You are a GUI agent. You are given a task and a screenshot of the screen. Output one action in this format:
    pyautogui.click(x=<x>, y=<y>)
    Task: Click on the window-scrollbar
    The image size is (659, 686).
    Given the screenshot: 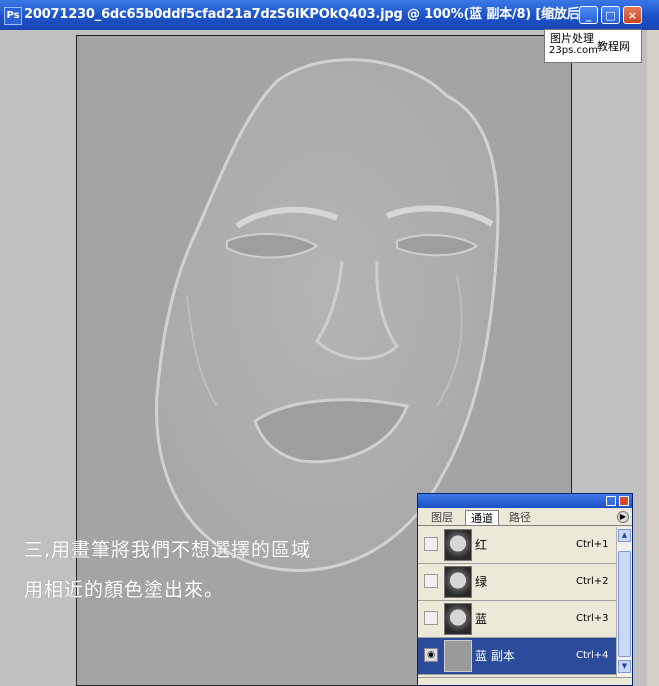 What is the action you would take?
    pyautogui.click(x=653, y=358)
    